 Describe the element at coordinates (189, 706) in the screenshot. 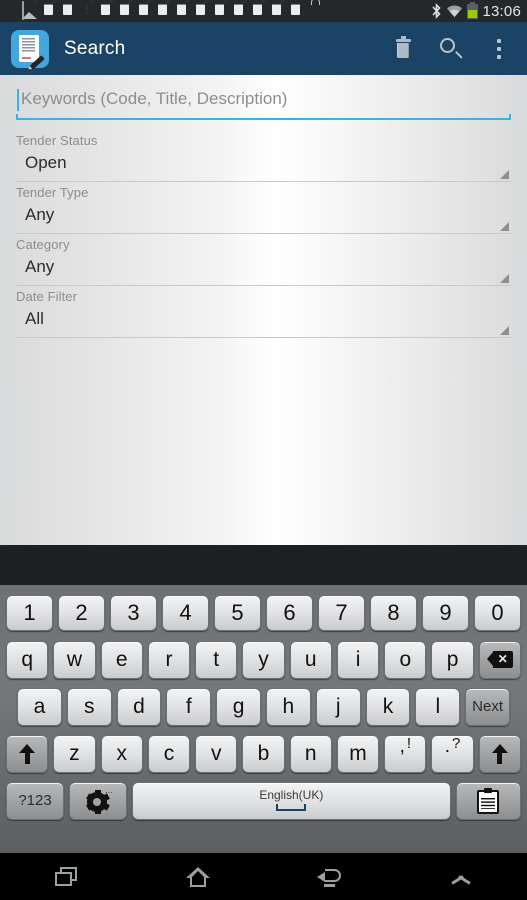

I see `key-f: f` at that location.